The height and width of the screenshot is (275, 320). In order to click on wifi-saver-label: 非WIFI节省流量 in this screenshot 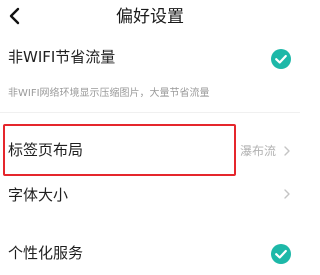, I will do `click(62, 57)`.